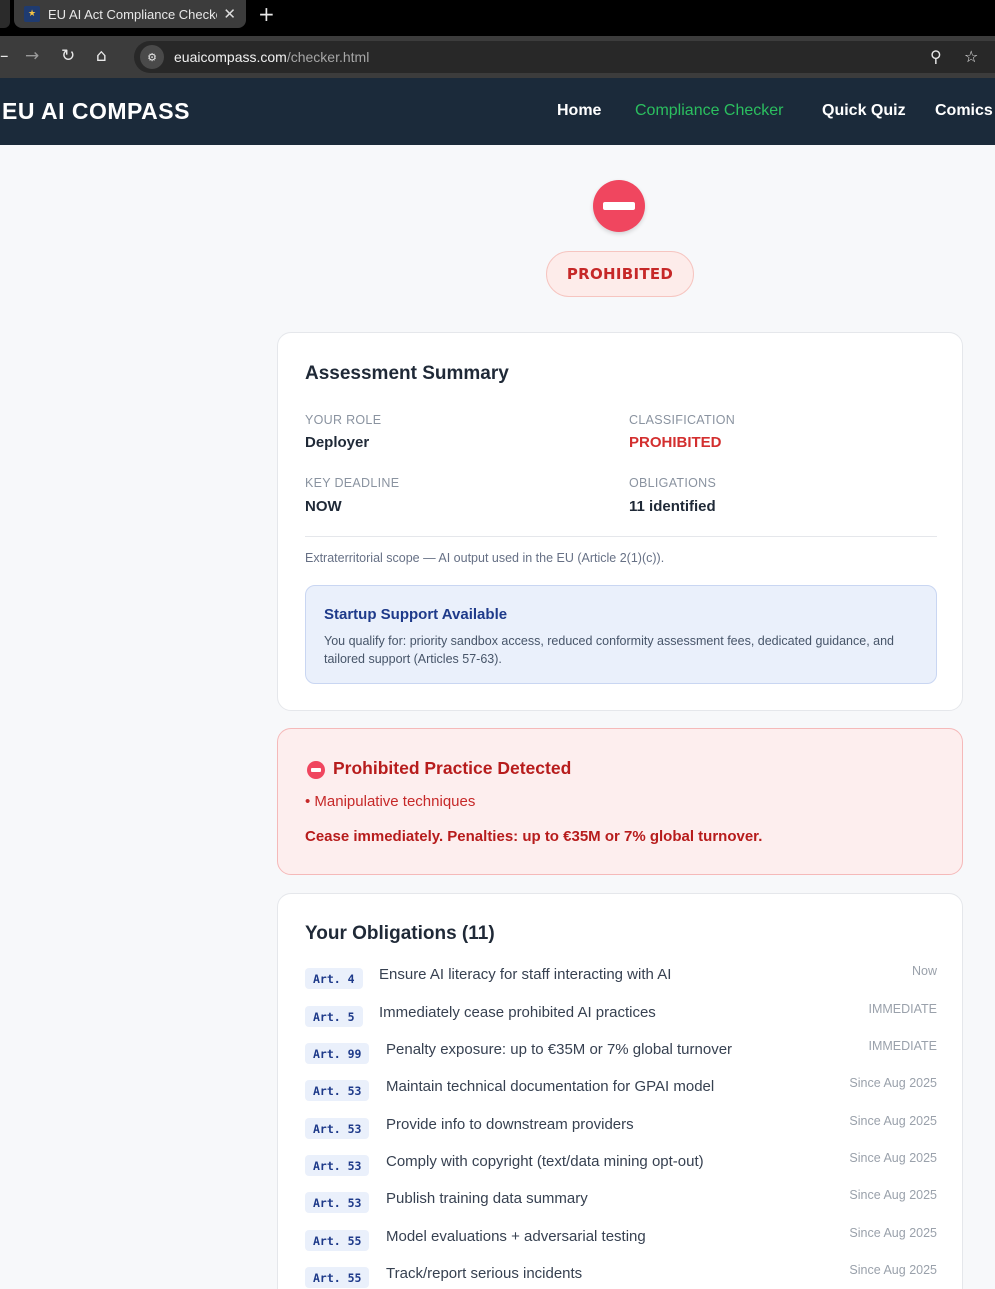 The height and width of the screenshot is (1289, 995). Describe the element at coordinates (96, 111) in the screenshot. I see `site-logo: EU AI COMPASS` at that location.